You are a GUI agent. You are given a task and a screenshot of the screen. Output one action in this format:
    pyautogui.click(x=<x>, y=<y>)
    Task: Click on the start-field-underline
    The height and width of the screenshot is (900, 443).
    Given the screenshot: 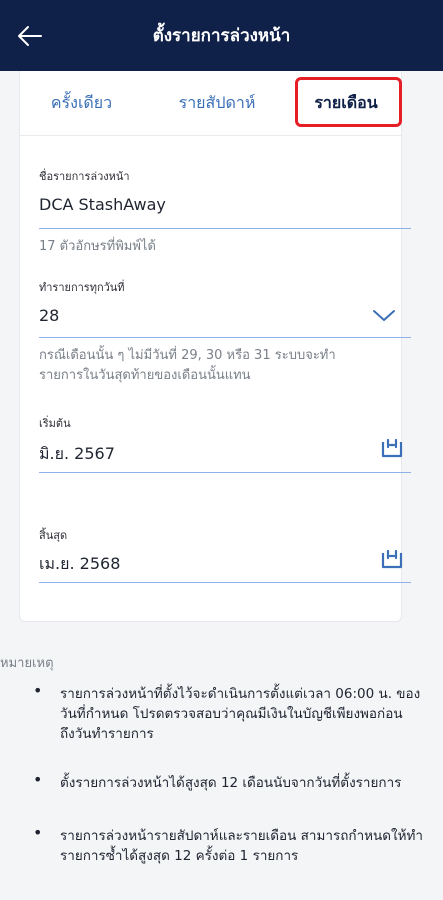 What is the action you would take?
    pyautogui.click(x=225, y=472)
    